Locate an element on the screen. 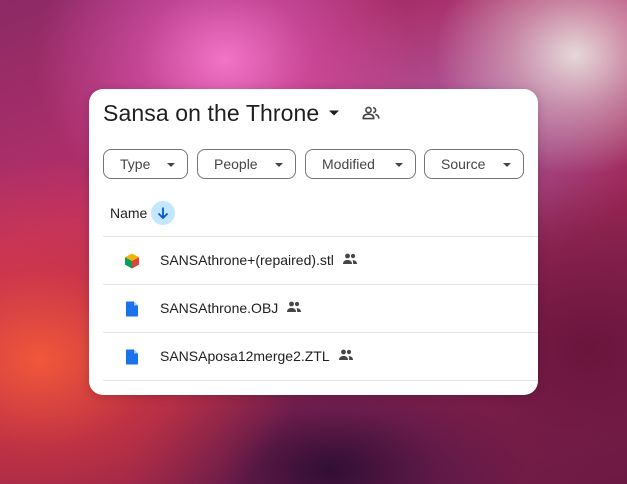  filter-chip-label: Source is located at coordinates (463, 164).